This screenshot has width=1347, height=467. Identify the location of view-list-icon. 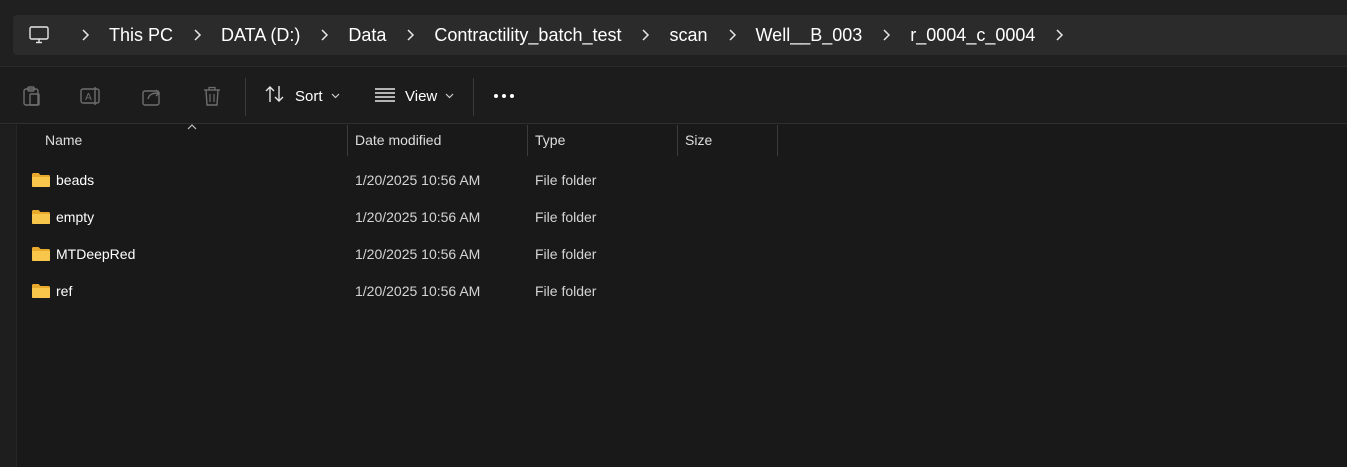
(385, 96).